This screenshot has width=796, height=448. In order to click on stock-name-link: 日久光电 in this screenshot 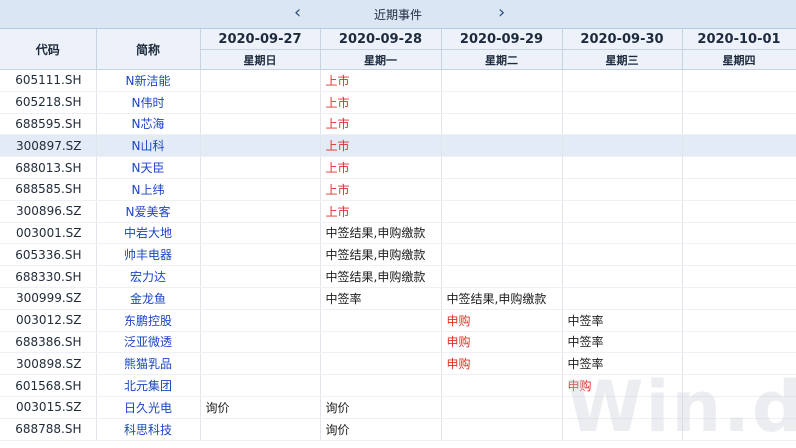, I will do `click(148, 407)`.